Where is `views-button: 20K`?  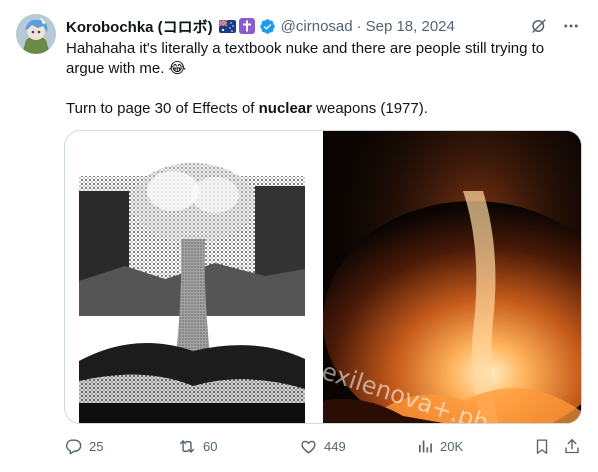 views-button: 20K is located at coordinates (439, 446).